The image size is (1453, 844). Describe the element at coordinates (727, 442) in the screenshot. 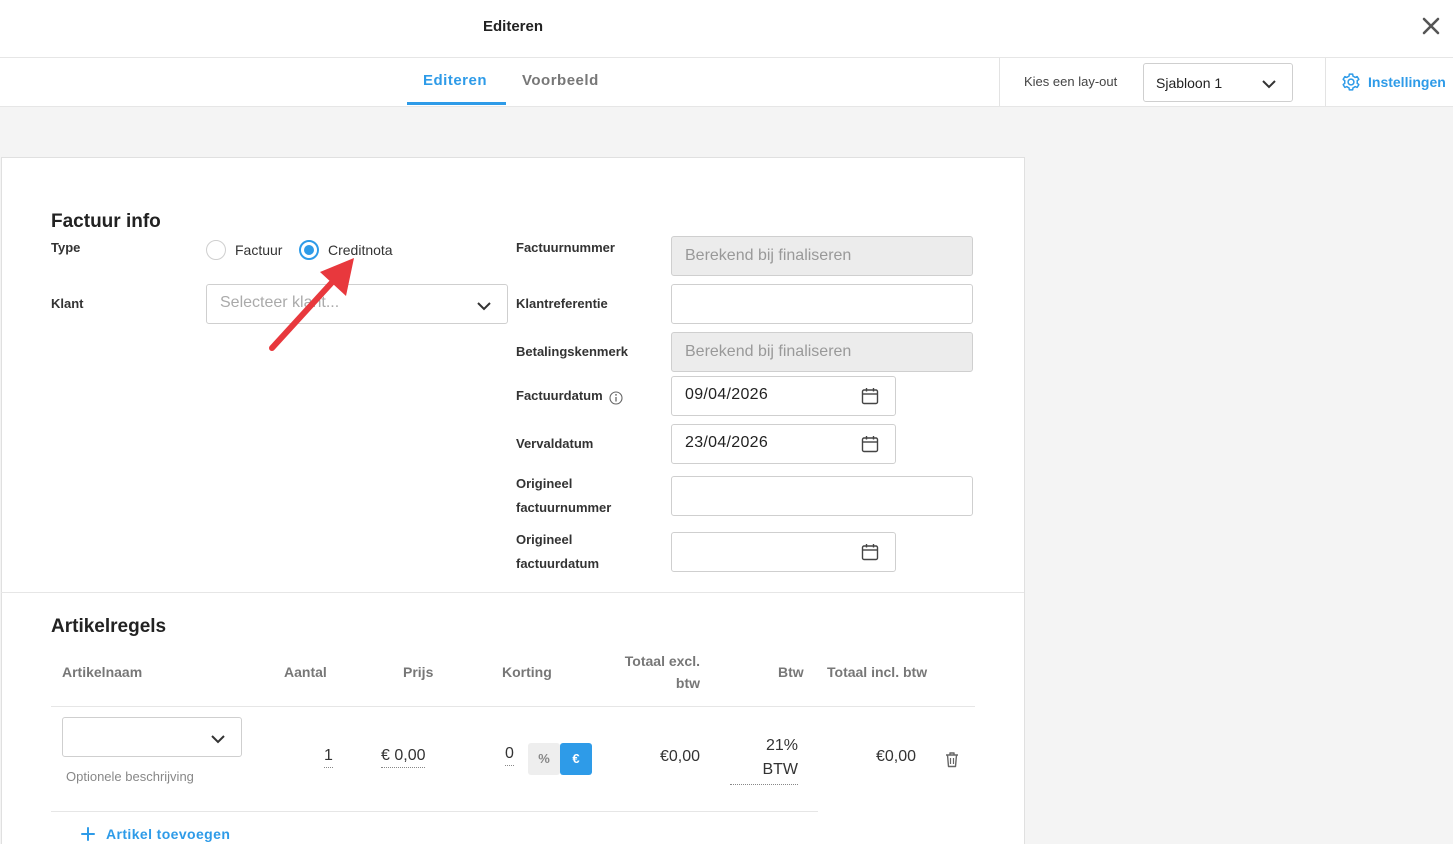

I see `due-date-value: 23/04/2026` at that location.